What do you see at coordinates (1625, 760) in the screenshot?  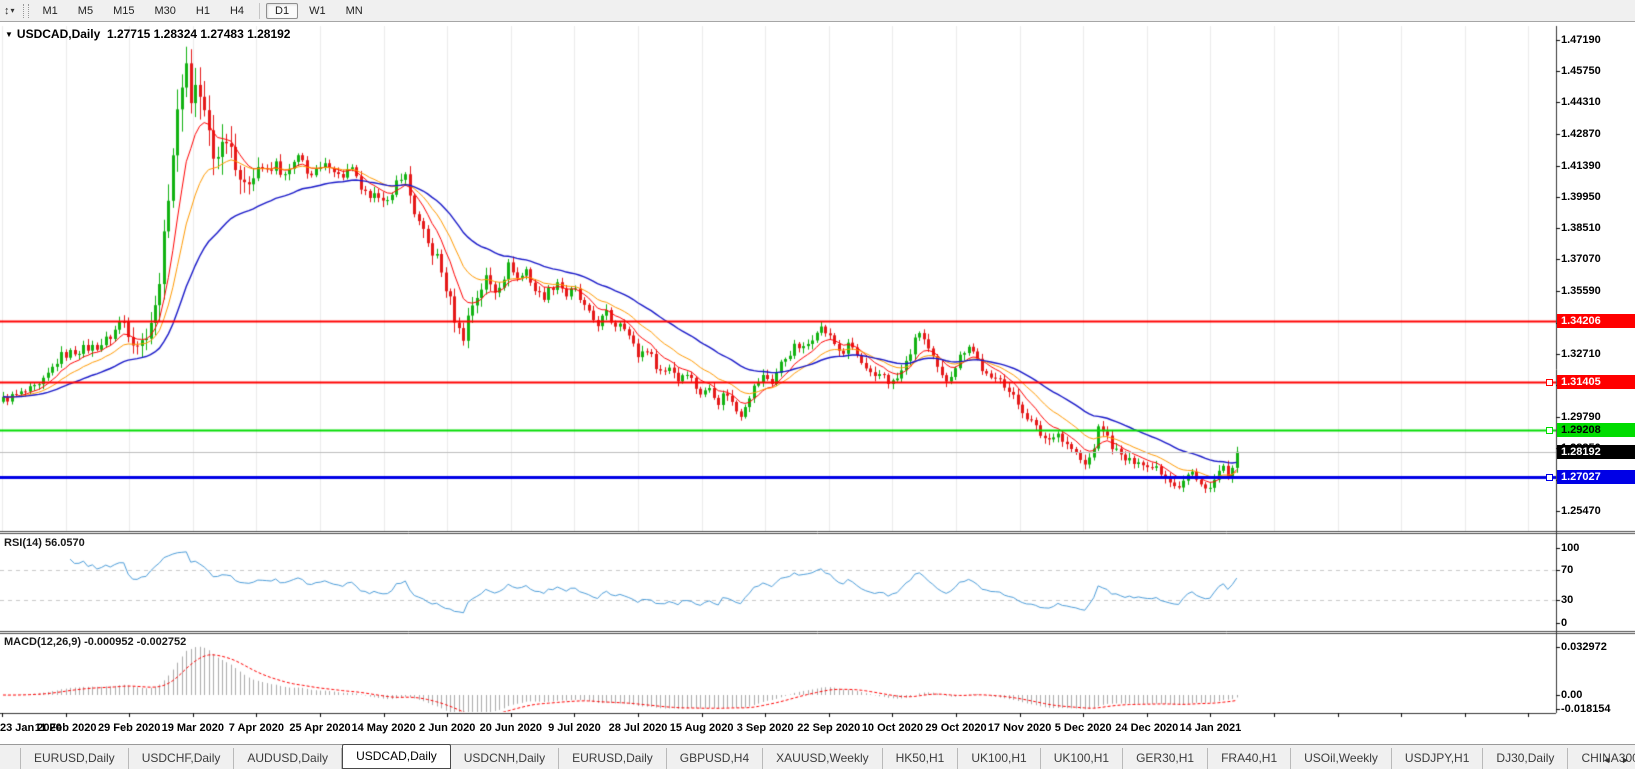 I see `tab-scroll-right-icon: ►` at bounding box center [1625, 760].